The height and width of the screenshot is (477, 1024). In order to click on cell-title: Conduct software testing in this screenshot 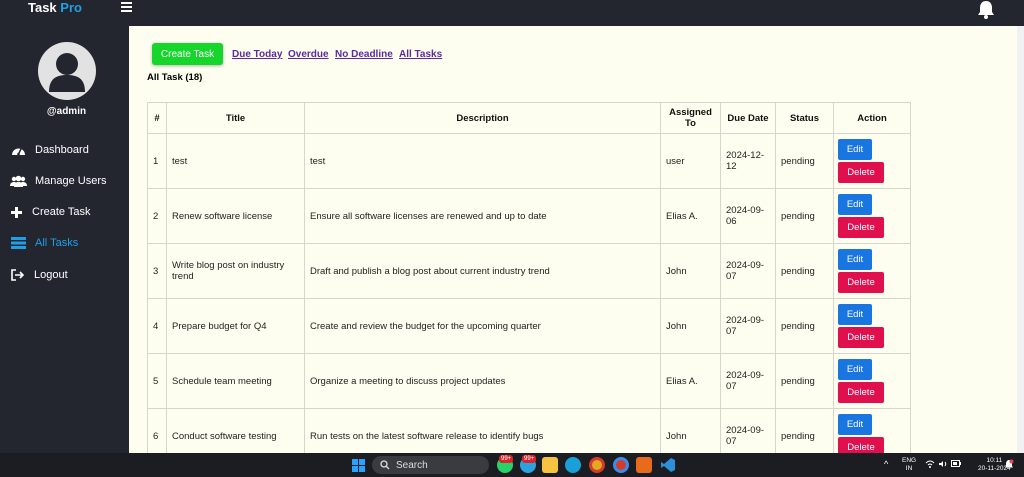, I will do `click(235, 430)`.